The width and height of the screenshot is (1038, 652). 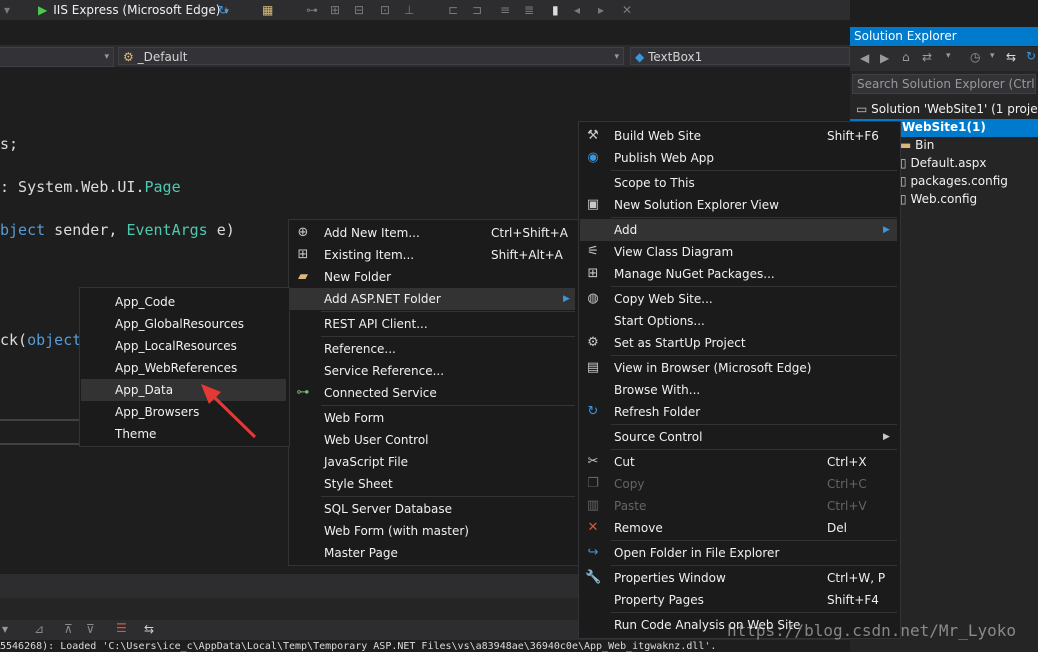 I want to click on tree-item-solution: ▭ Solution 'WebSite1' (1 project), so click(x=947, y=109).